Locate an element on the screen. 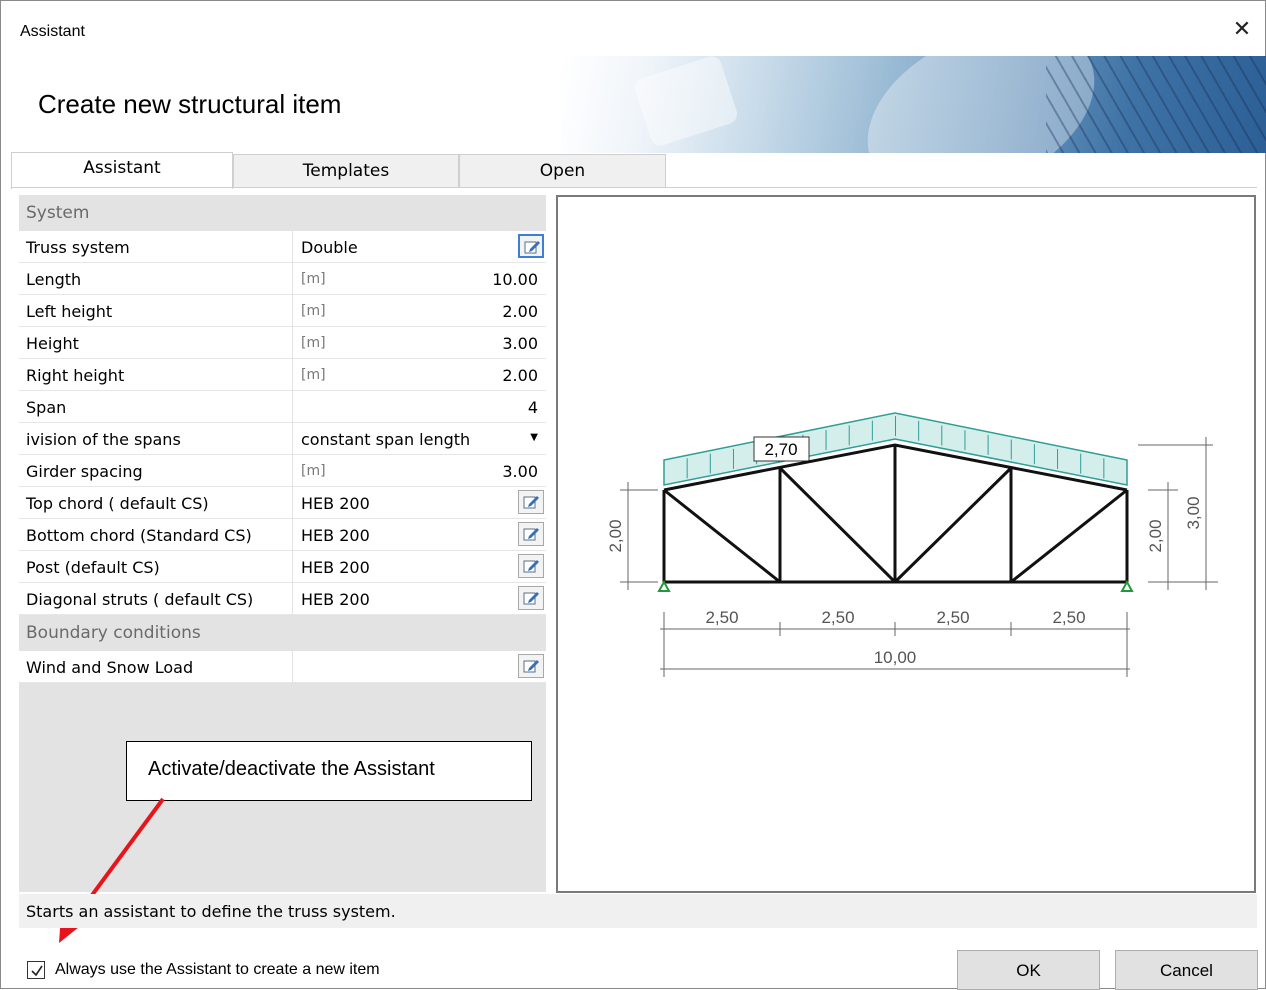 This screenshot has height=990, width=1266. property-name: Right height is located at coordinates (156, 374).